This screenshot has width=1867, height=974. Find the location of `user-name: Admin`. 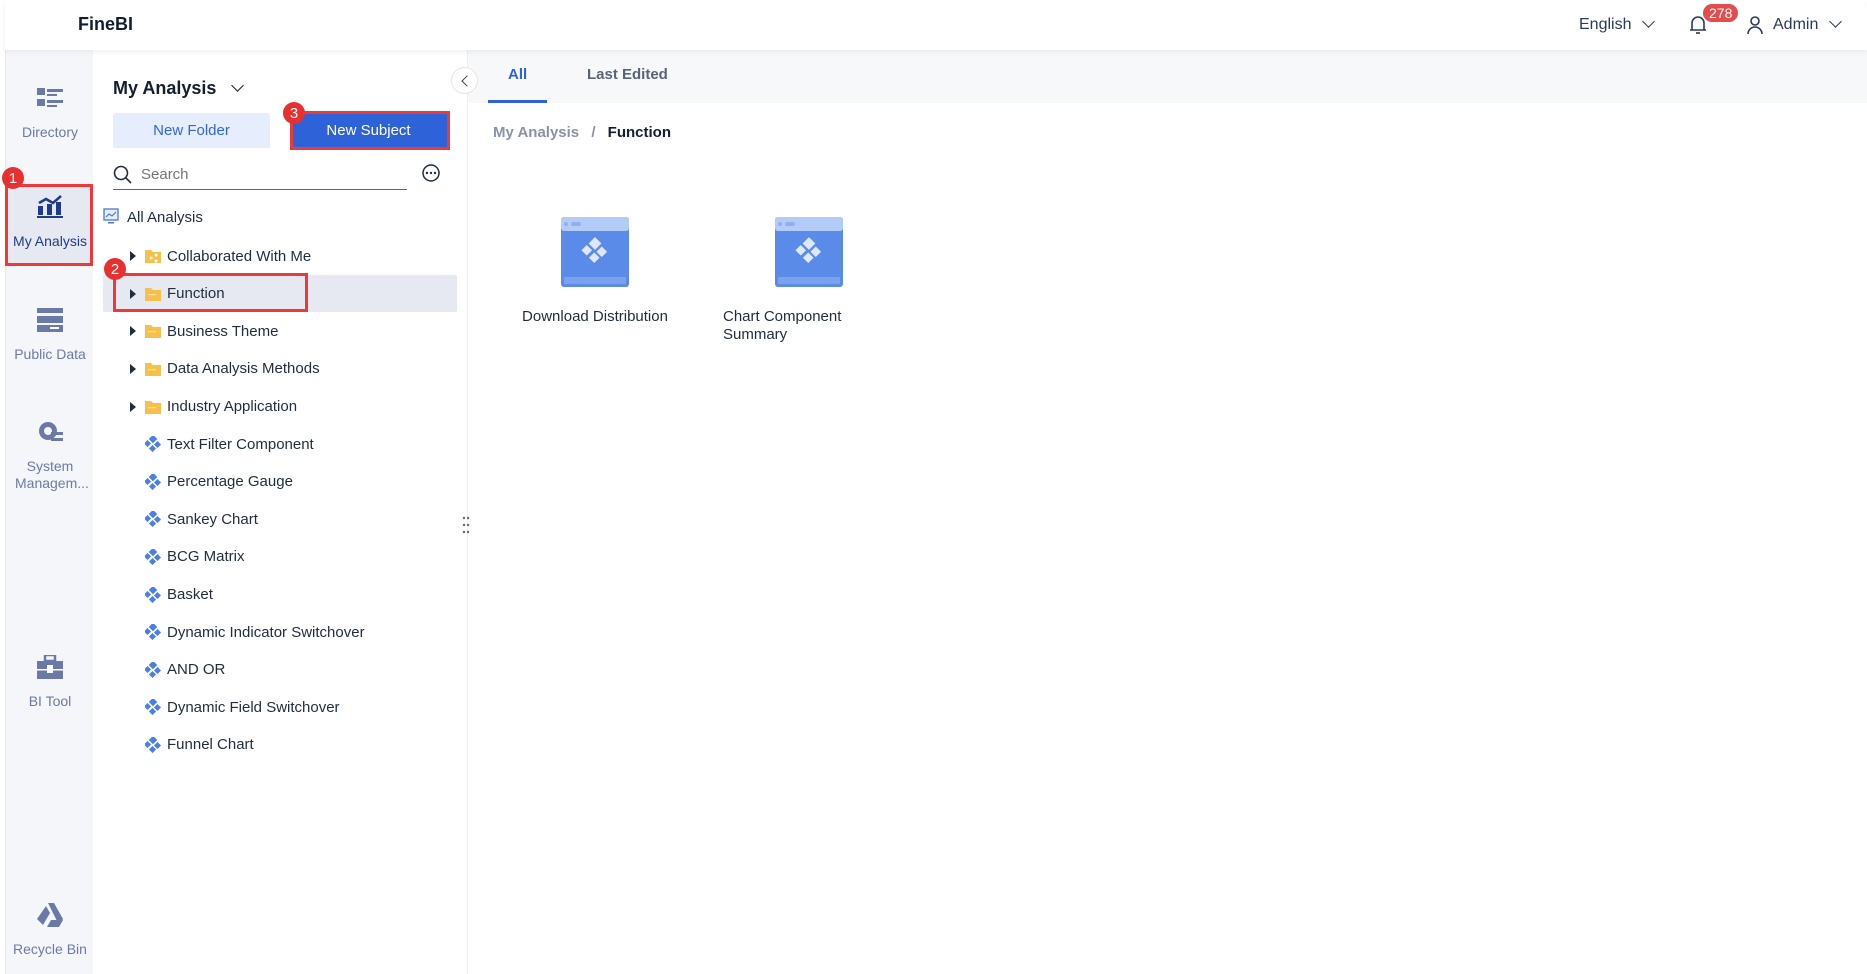

user-name: Admin is located at coordinates (1796, 24).